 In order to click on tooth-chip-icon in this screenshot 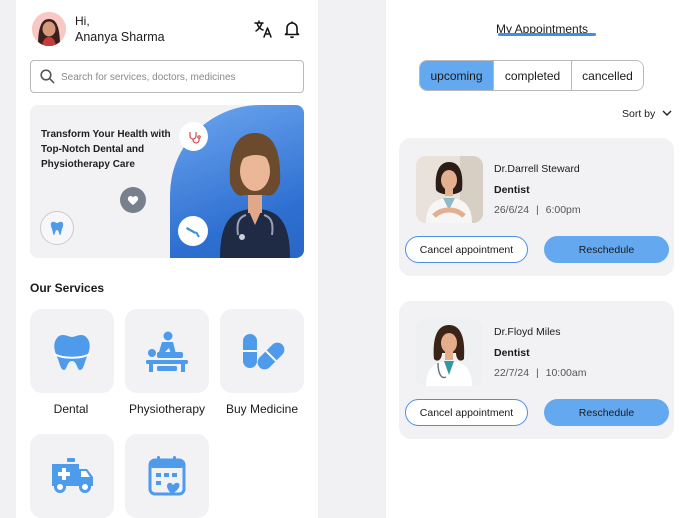, I will do `click(57, 228)`.